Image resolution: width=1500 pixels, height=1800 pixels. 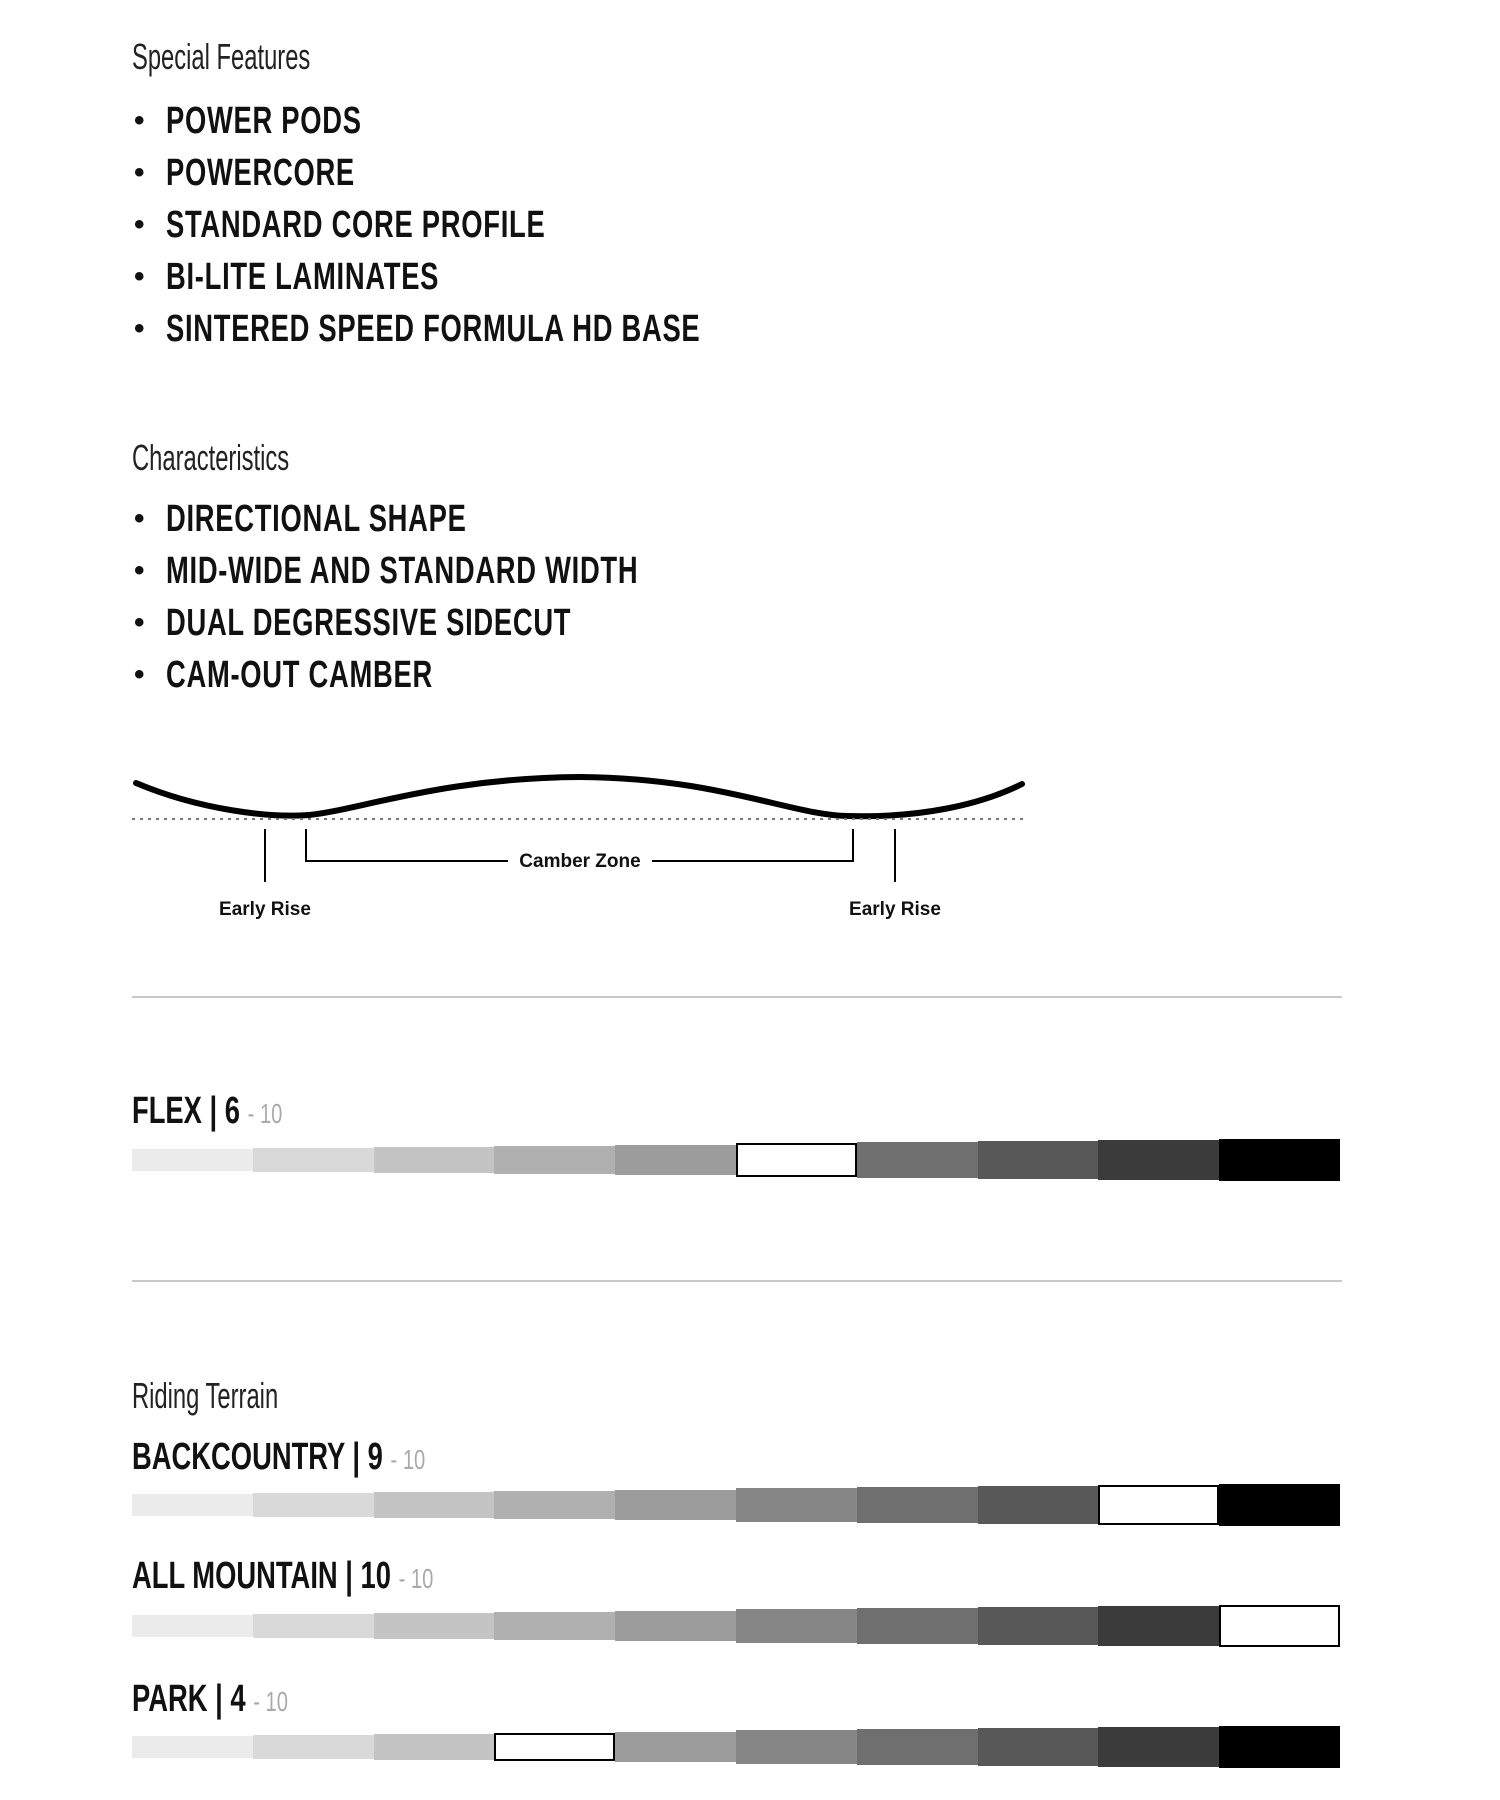 I want to click on camber-zone-bracket-left, so click(x=406, y=845).